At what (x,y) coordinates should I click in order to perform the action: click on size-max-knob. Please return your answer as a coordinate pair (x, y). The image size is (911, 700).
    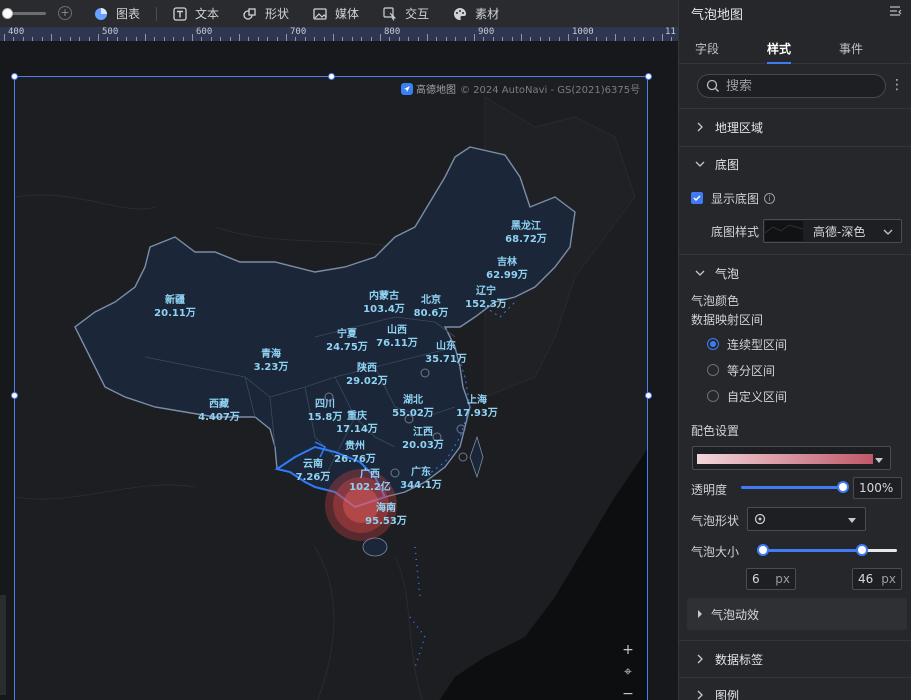
    Looking at the image, I should click on (862, 550).